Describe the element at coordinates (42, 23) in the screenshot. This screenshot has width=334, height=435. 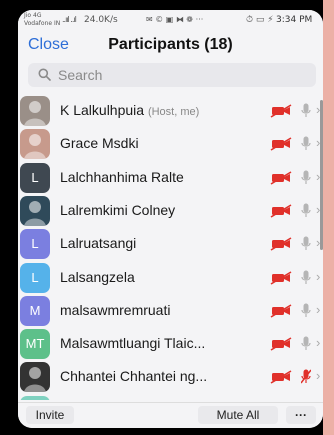
I see `carrier-label-2: Vodafone IN` at that location.